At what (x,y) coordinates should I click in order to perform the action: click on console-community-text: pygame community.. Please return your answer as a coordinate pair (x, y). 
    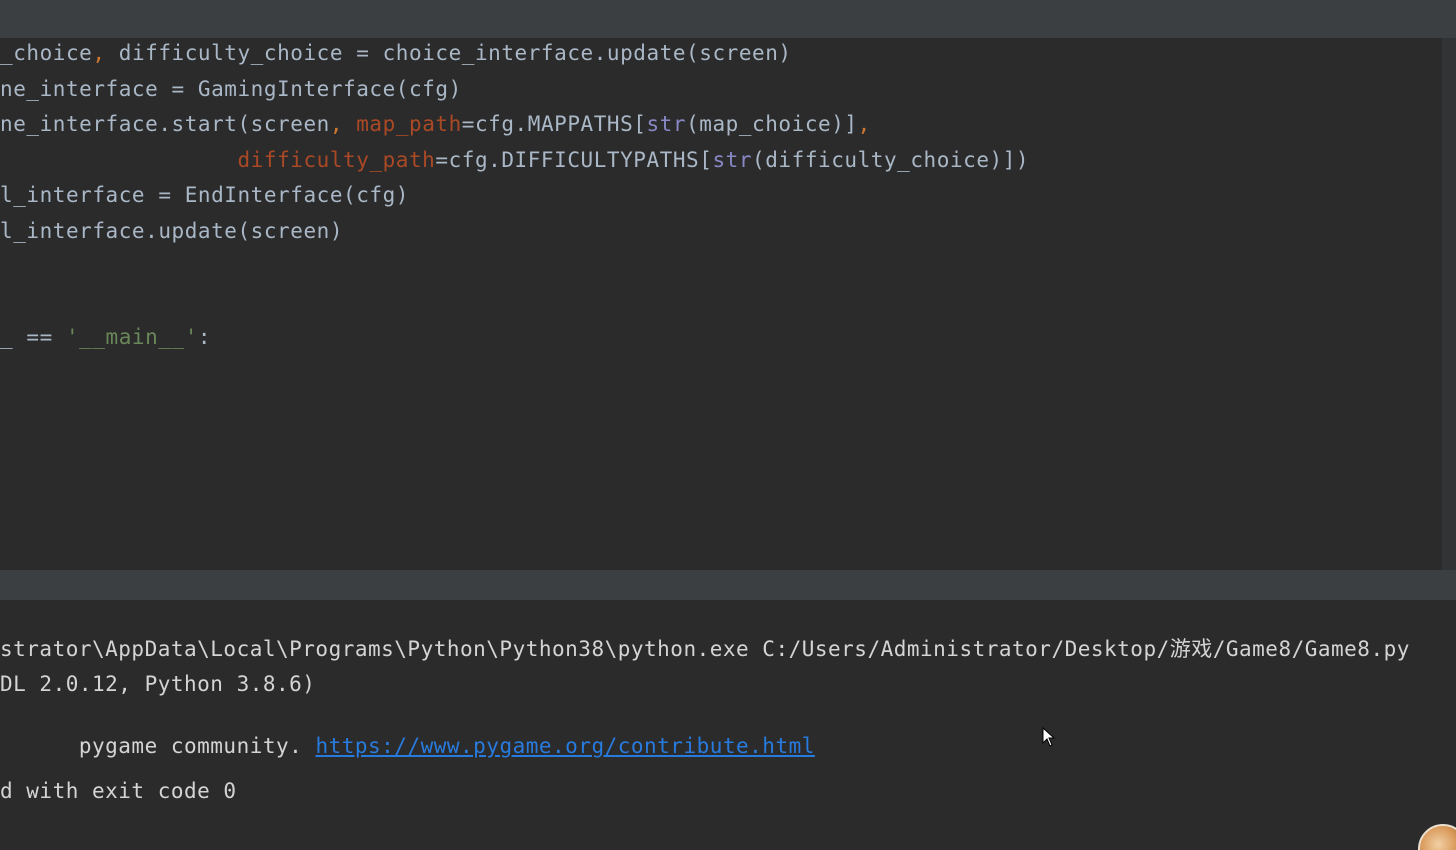
    Looking at the image, I should click on (197, 746).